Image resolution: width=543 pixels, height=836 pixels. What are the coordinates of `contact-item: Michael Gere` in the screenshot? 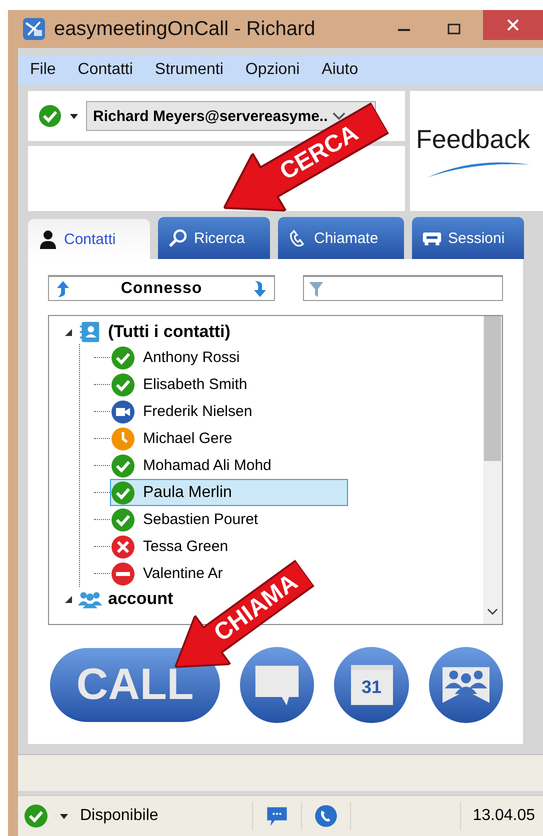 It's located at (175, 438).